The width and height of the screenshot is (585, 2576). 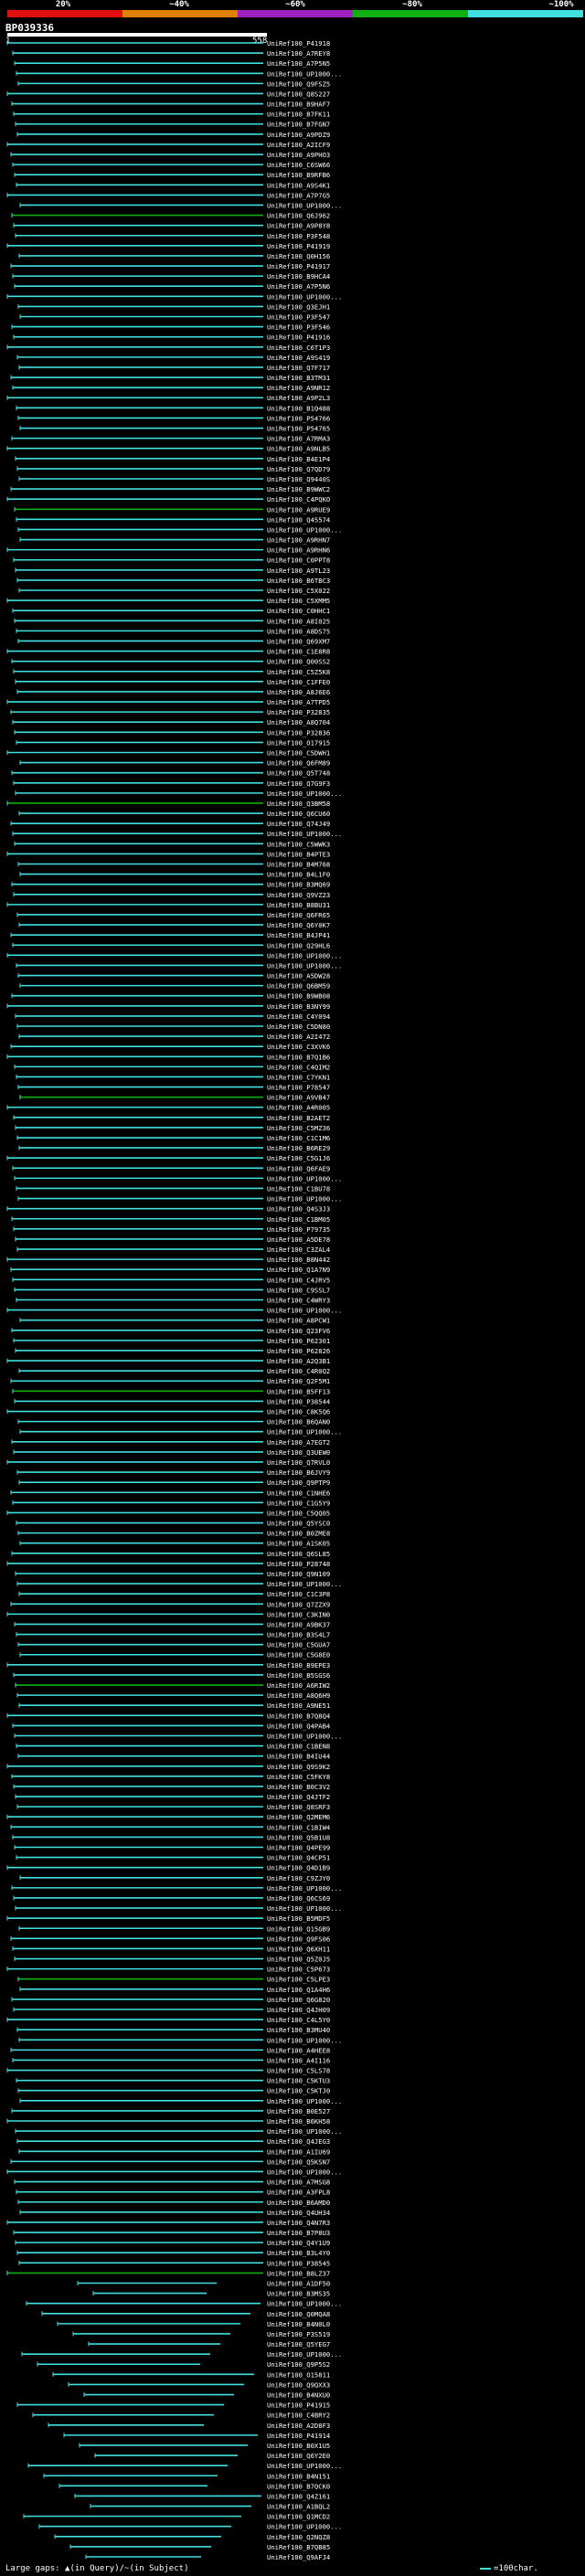 What do you see at coordinates (168, 1564) in the screenshot?
I see `hit-row: UniRef100_P28748` at bounding box center [168, 1564].